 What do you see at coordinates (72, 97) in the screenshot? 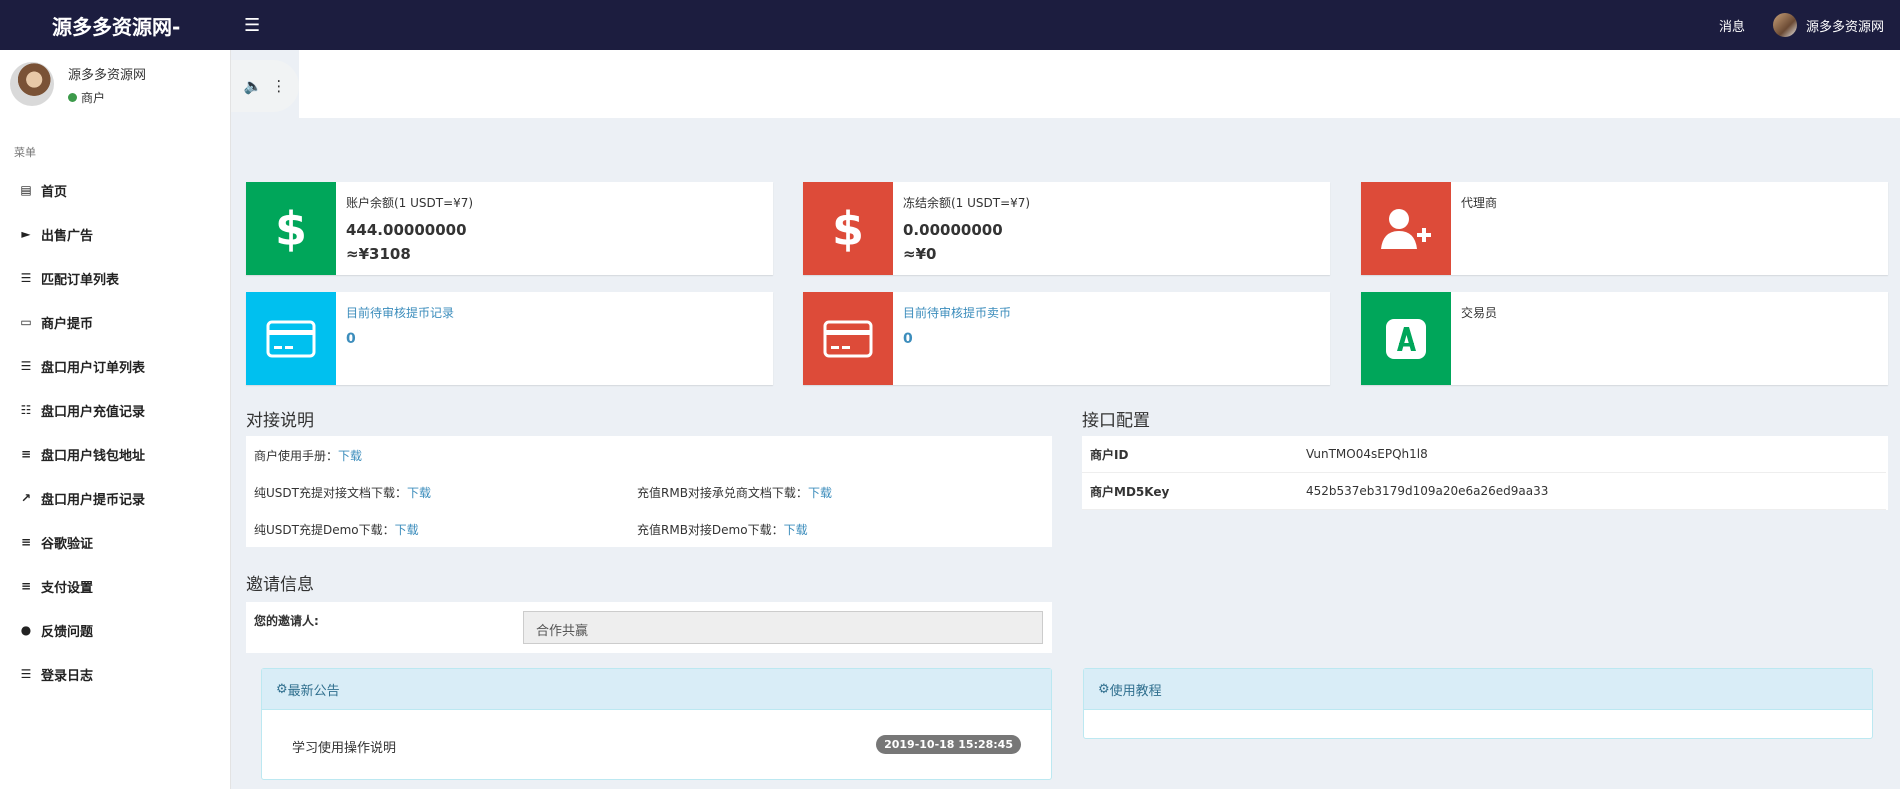
I see `online-status-icon` at bounding box center [72, 97].